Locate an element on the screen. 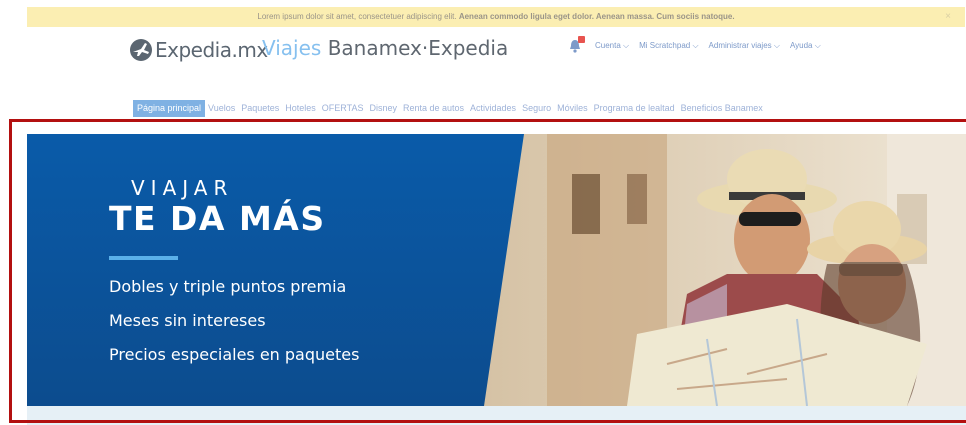  notice-close-icon: × is located at coordinates (948, 17).